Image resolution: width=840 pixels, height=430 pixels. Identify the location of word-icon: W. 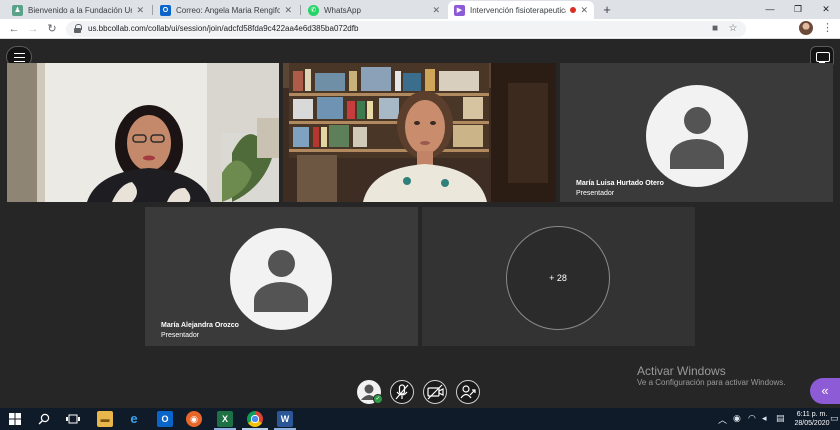
(285, 419).